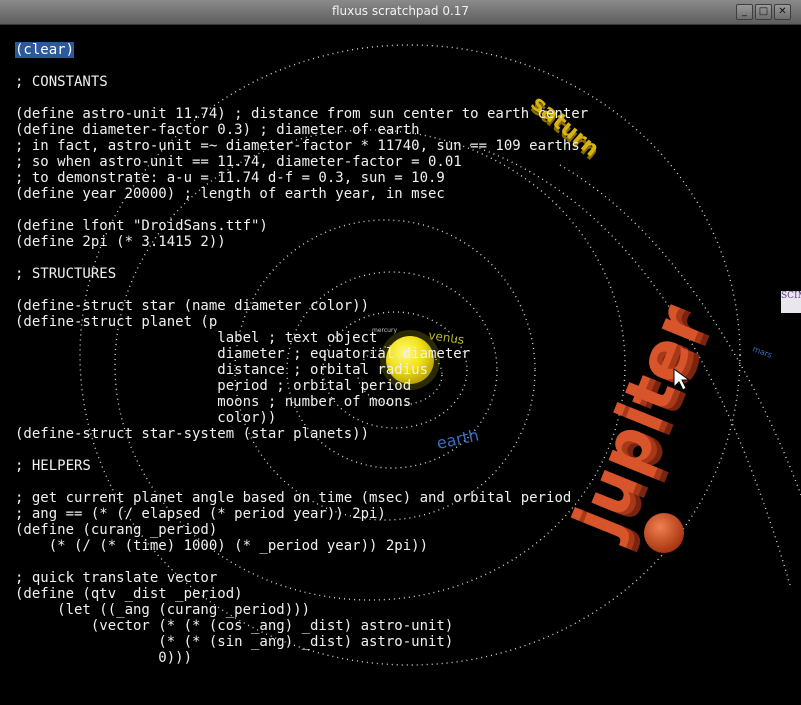 This screenshot has height=705, width=801. I want to click on code-line: distance ; orbital radius, so click(323, 370).